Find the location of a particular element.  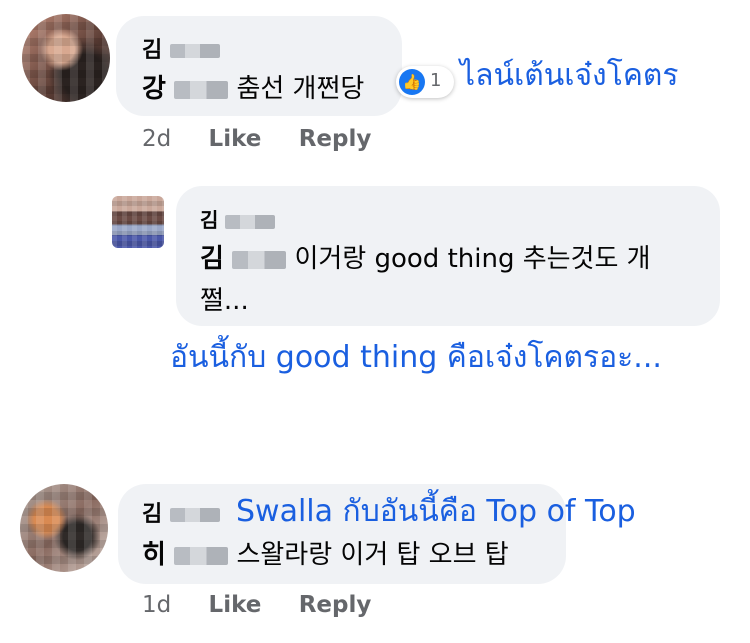

comment-body: 춤선 개쩐당 is located at coordinates (300, 89).